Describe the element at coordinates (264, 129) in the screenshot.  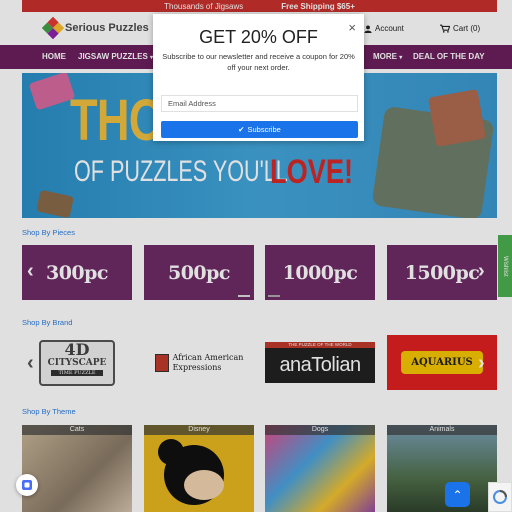
I see `subscribe-label: Subscribe` at that location.